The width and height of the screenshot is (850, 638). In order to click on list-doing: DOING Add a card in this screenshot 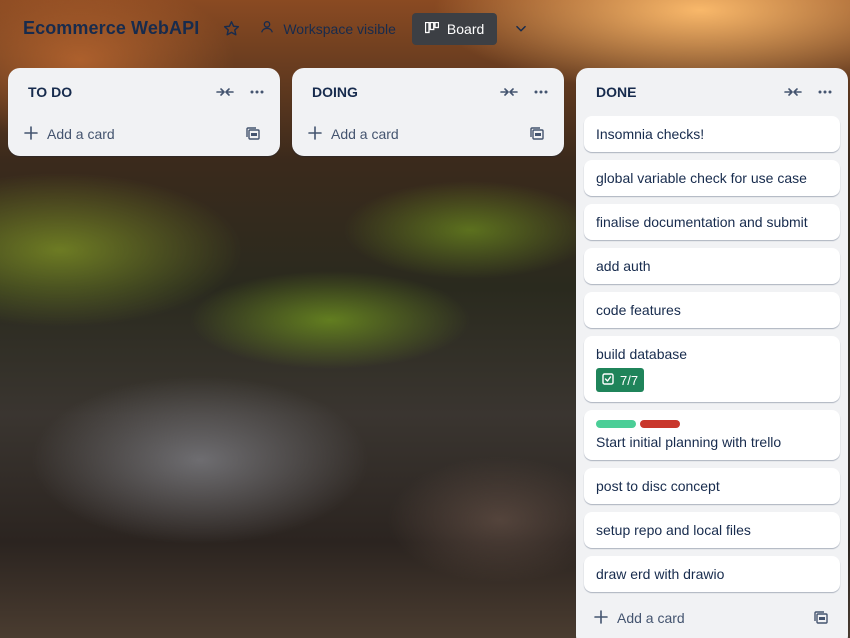, I will do `click(428, 112)`.